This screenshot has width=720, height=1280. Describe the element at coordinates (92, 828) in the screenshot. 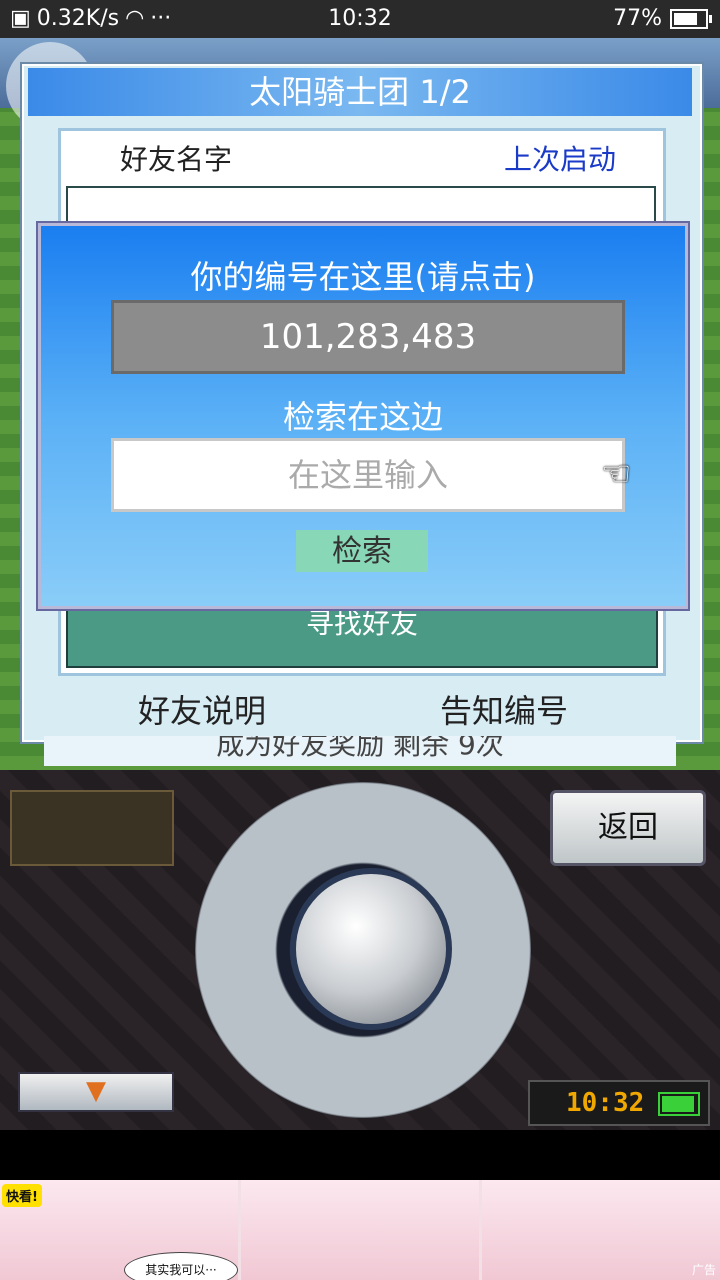

I see `mini-screen` at that location.